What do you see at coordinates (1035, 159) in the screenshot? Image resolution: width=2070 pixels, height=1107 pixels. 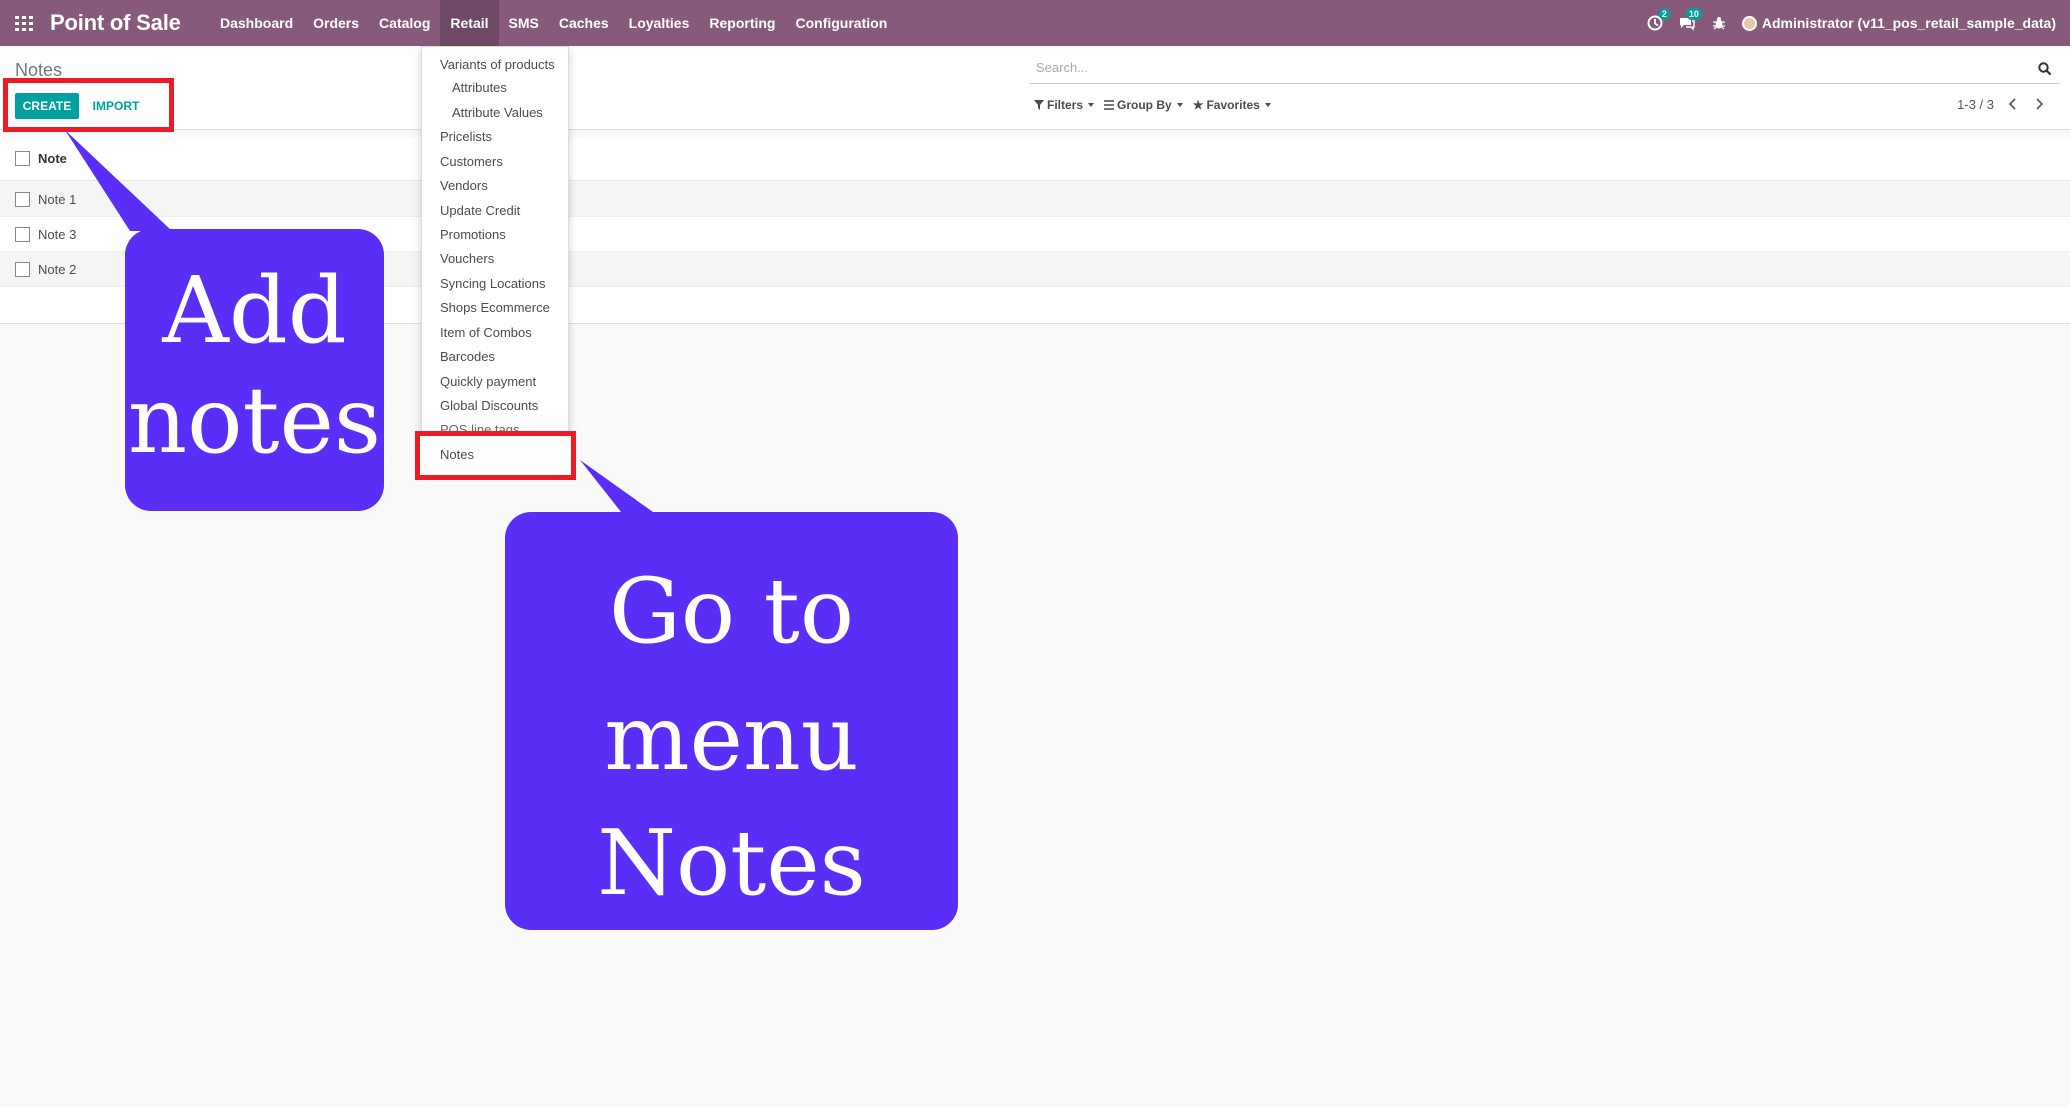 I see `list-header: Note` at bounding box center [1035, 159].